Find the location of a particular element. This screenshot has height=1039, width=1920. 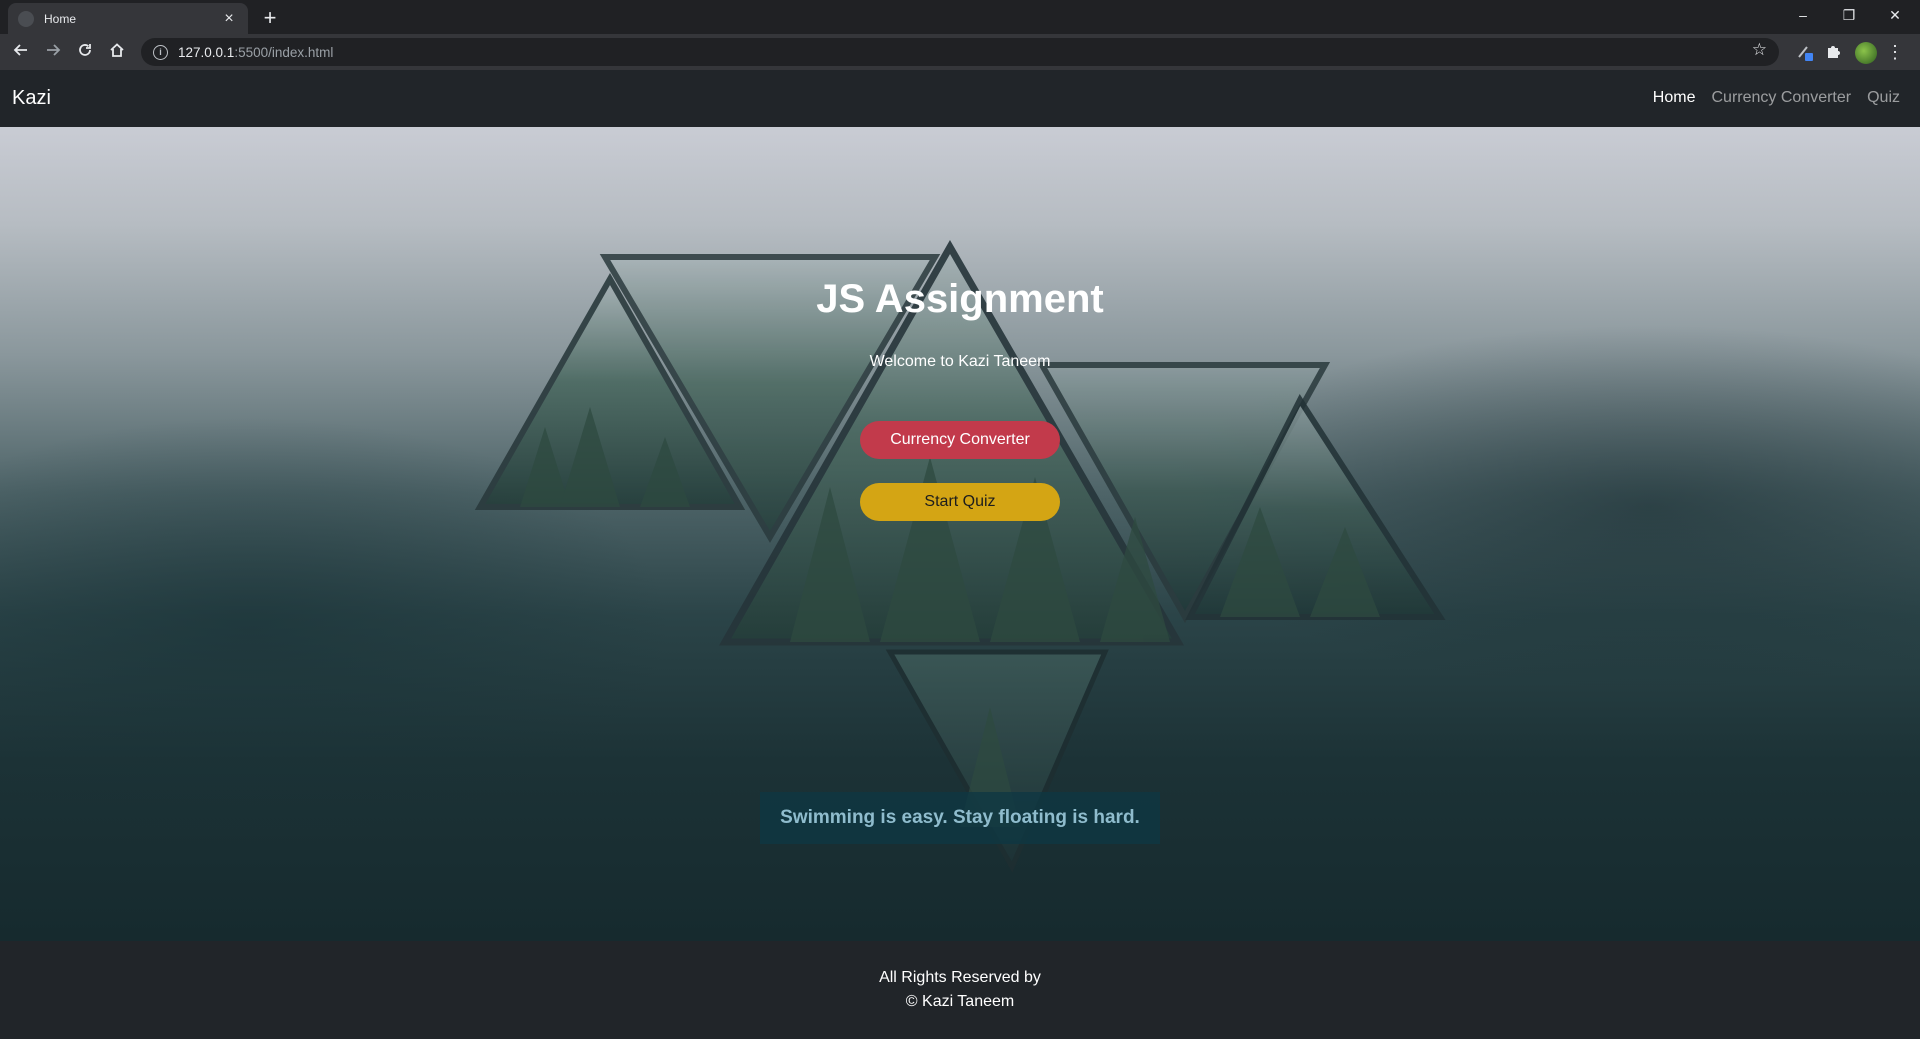

browser-toolbar: i 127.0.0.1:5500/index.html ☆ ⋮ is located at coordinates (960, 52).